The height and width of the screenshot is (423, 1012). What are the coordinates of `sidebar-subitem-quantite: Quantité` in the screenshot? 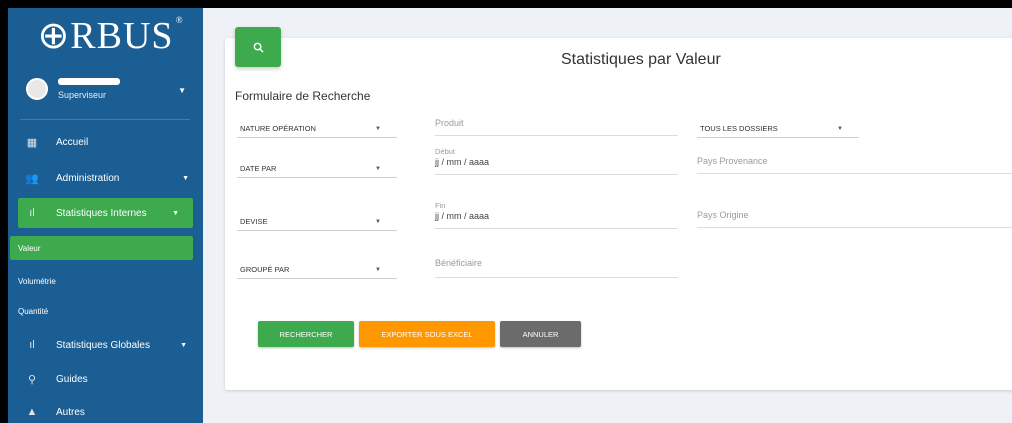 It's located at (105, 311).